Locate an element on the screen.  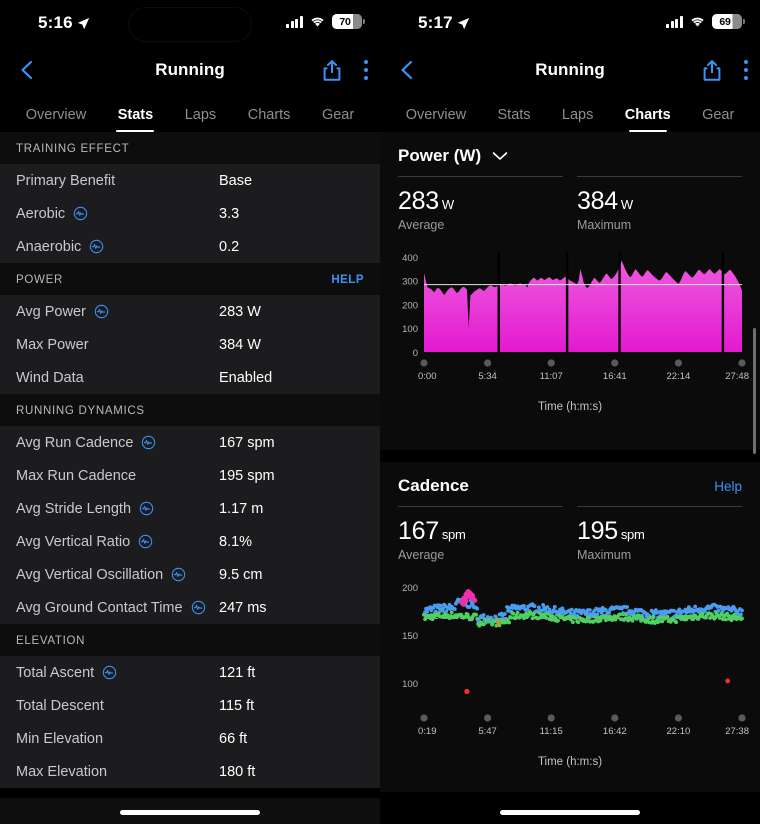
svg-text: 22:14 is located at coordinates (679, 376).